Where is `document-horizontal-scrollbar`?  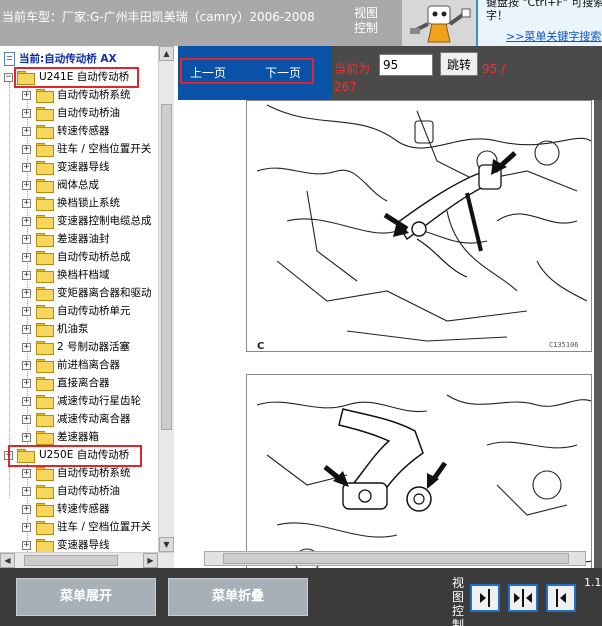 document-horizontal-scrollbar is located at coordinates (395, 558).